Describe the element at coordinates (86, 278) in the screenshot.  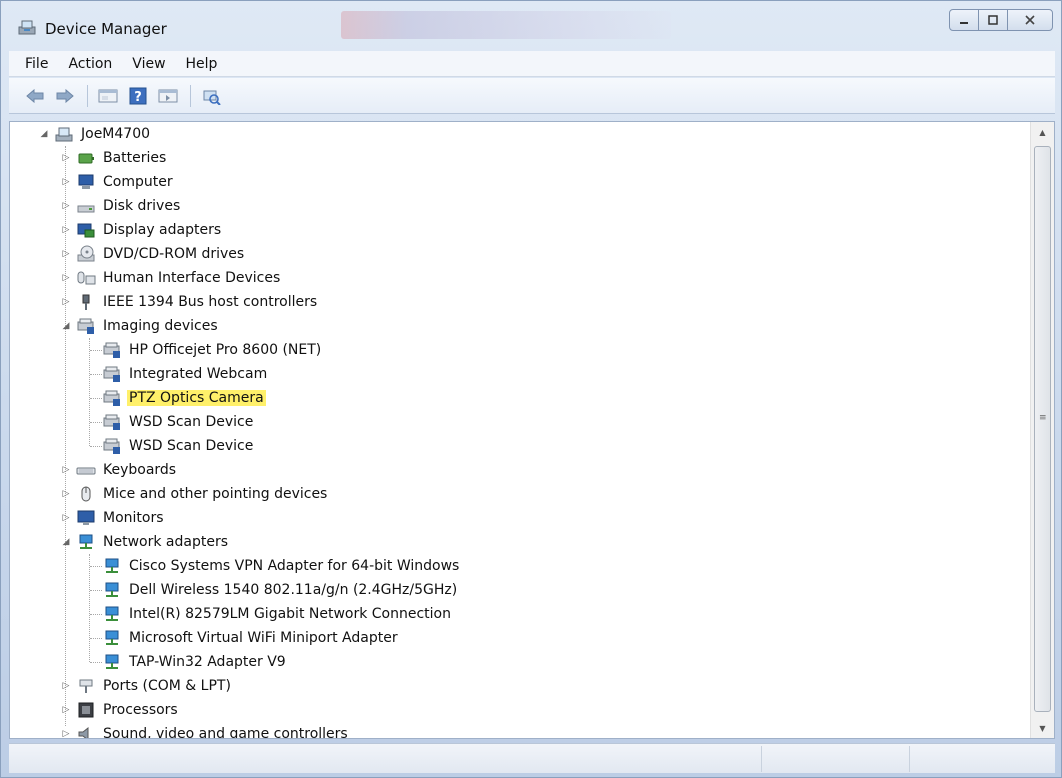
I see `hid-icon` at that location.